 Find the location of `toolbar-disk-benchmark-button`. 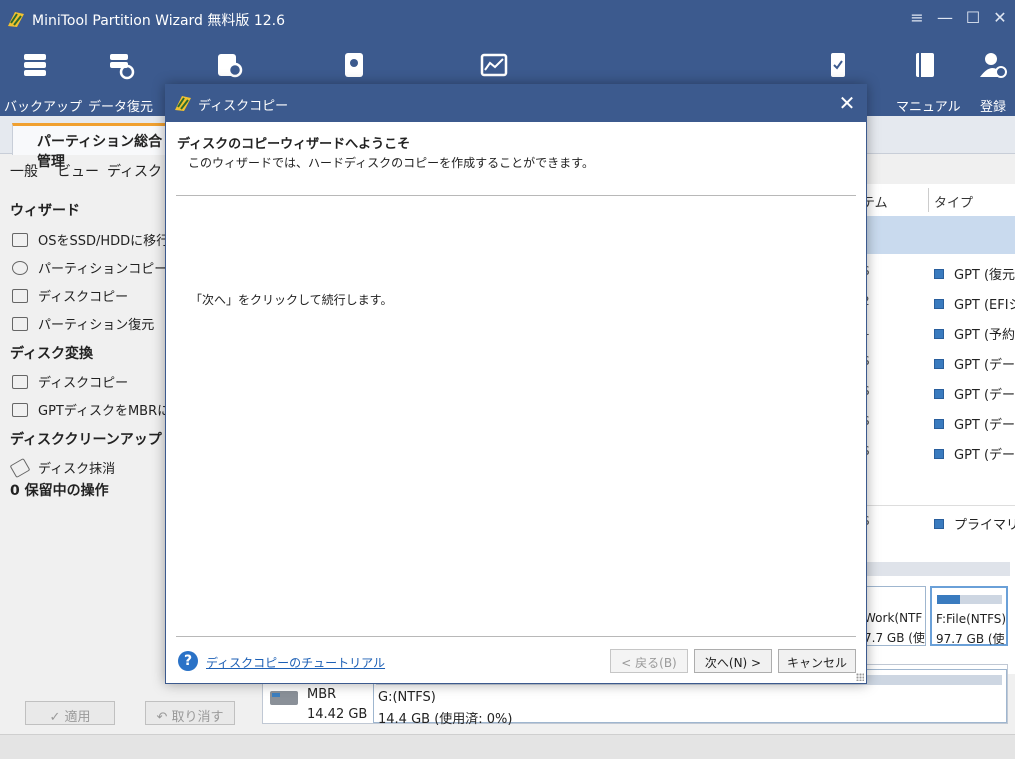

toolbar-disk-benchmark-button is located at coordinates (354, 67).